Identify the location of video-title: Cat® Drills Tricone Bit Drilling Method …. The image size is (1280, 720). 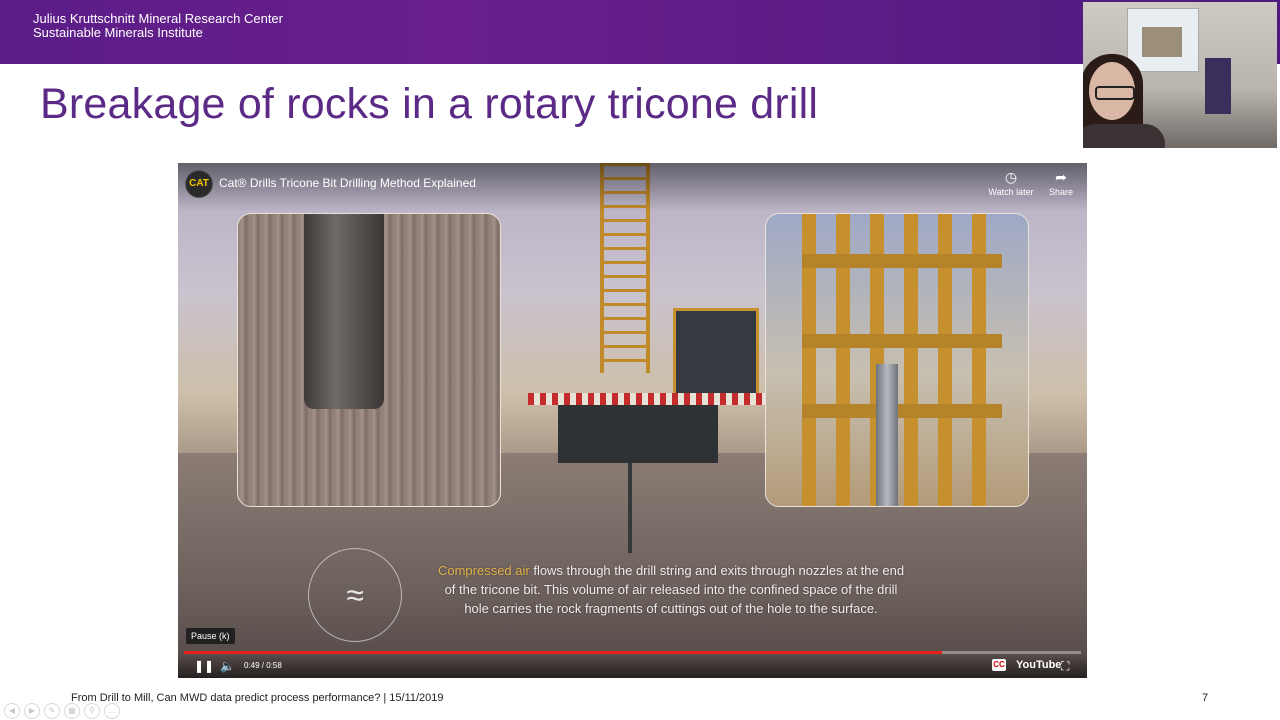
(347, 183).